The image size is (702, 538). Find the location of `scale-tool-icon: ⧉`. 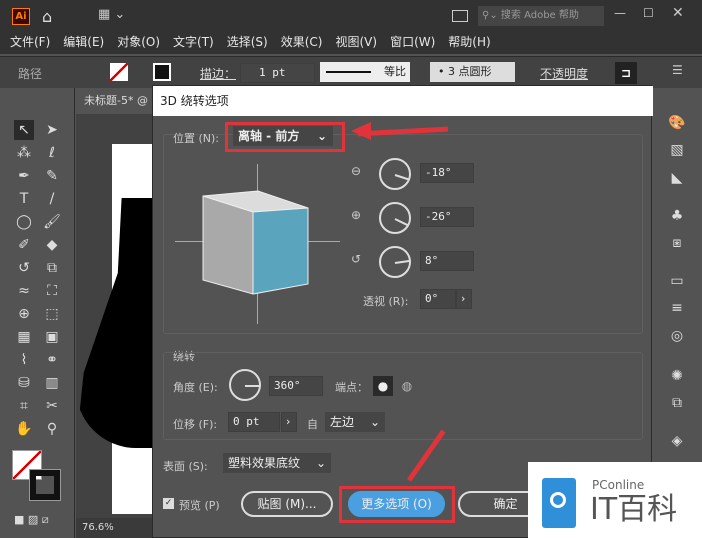

scale-tool-icon: ⧉ is located at coordinates (52, 268).